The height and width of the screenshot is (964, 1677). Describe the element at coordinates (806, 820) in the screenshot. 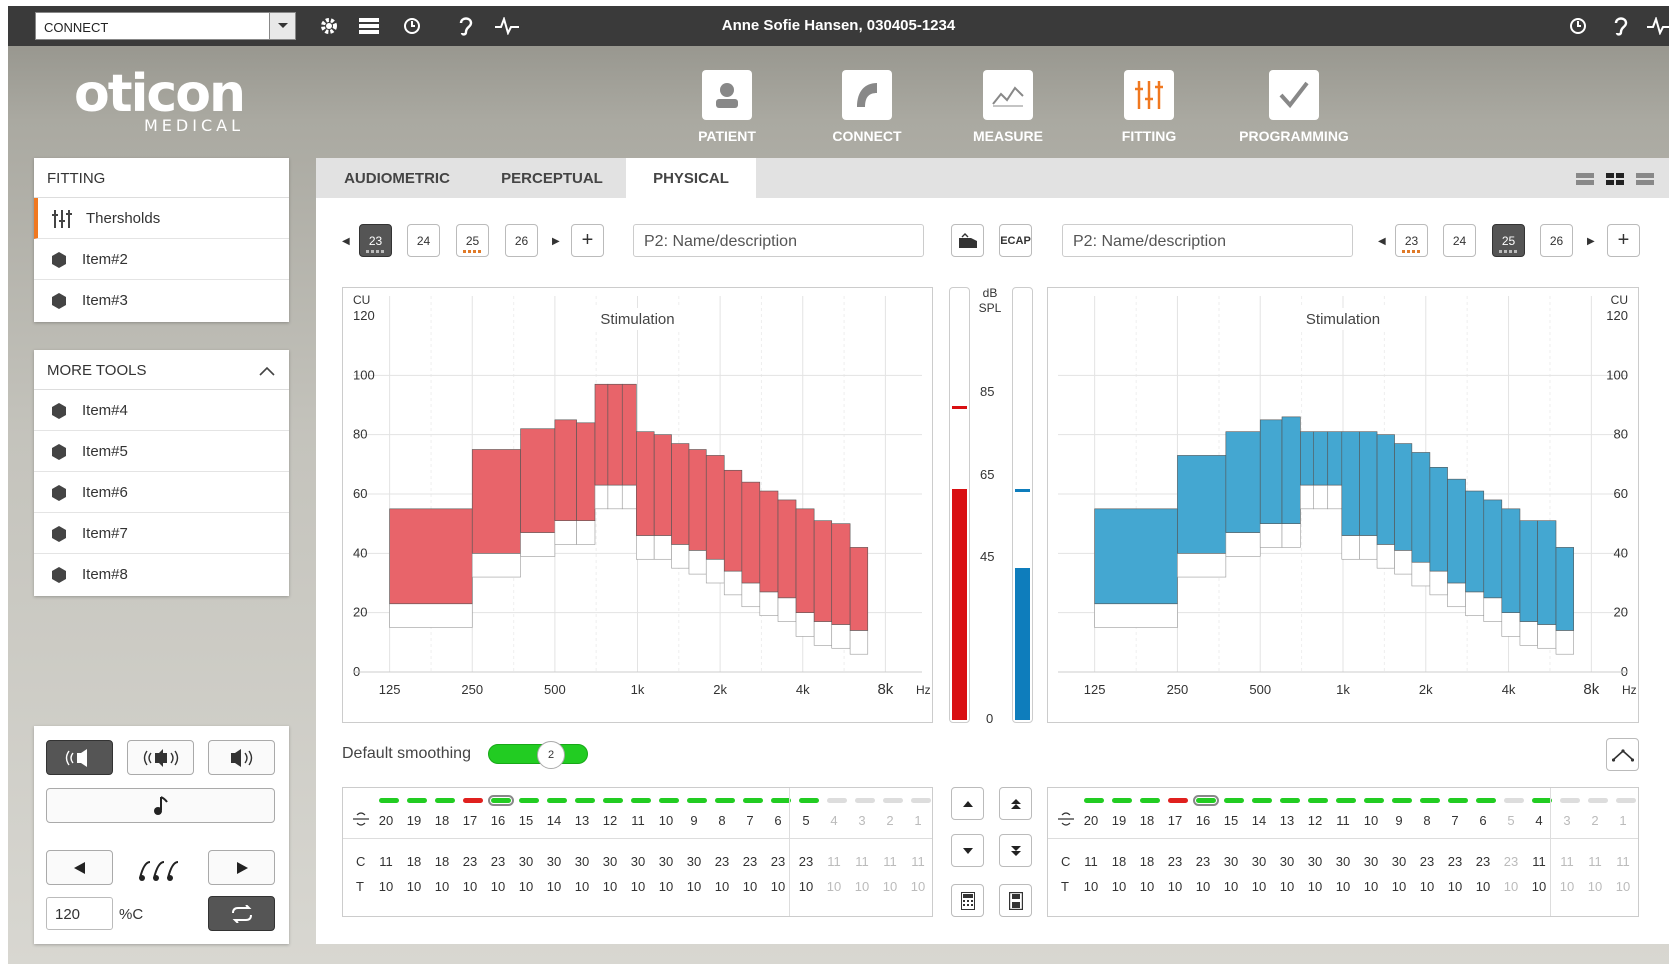

I see `cell: 5` at that location.